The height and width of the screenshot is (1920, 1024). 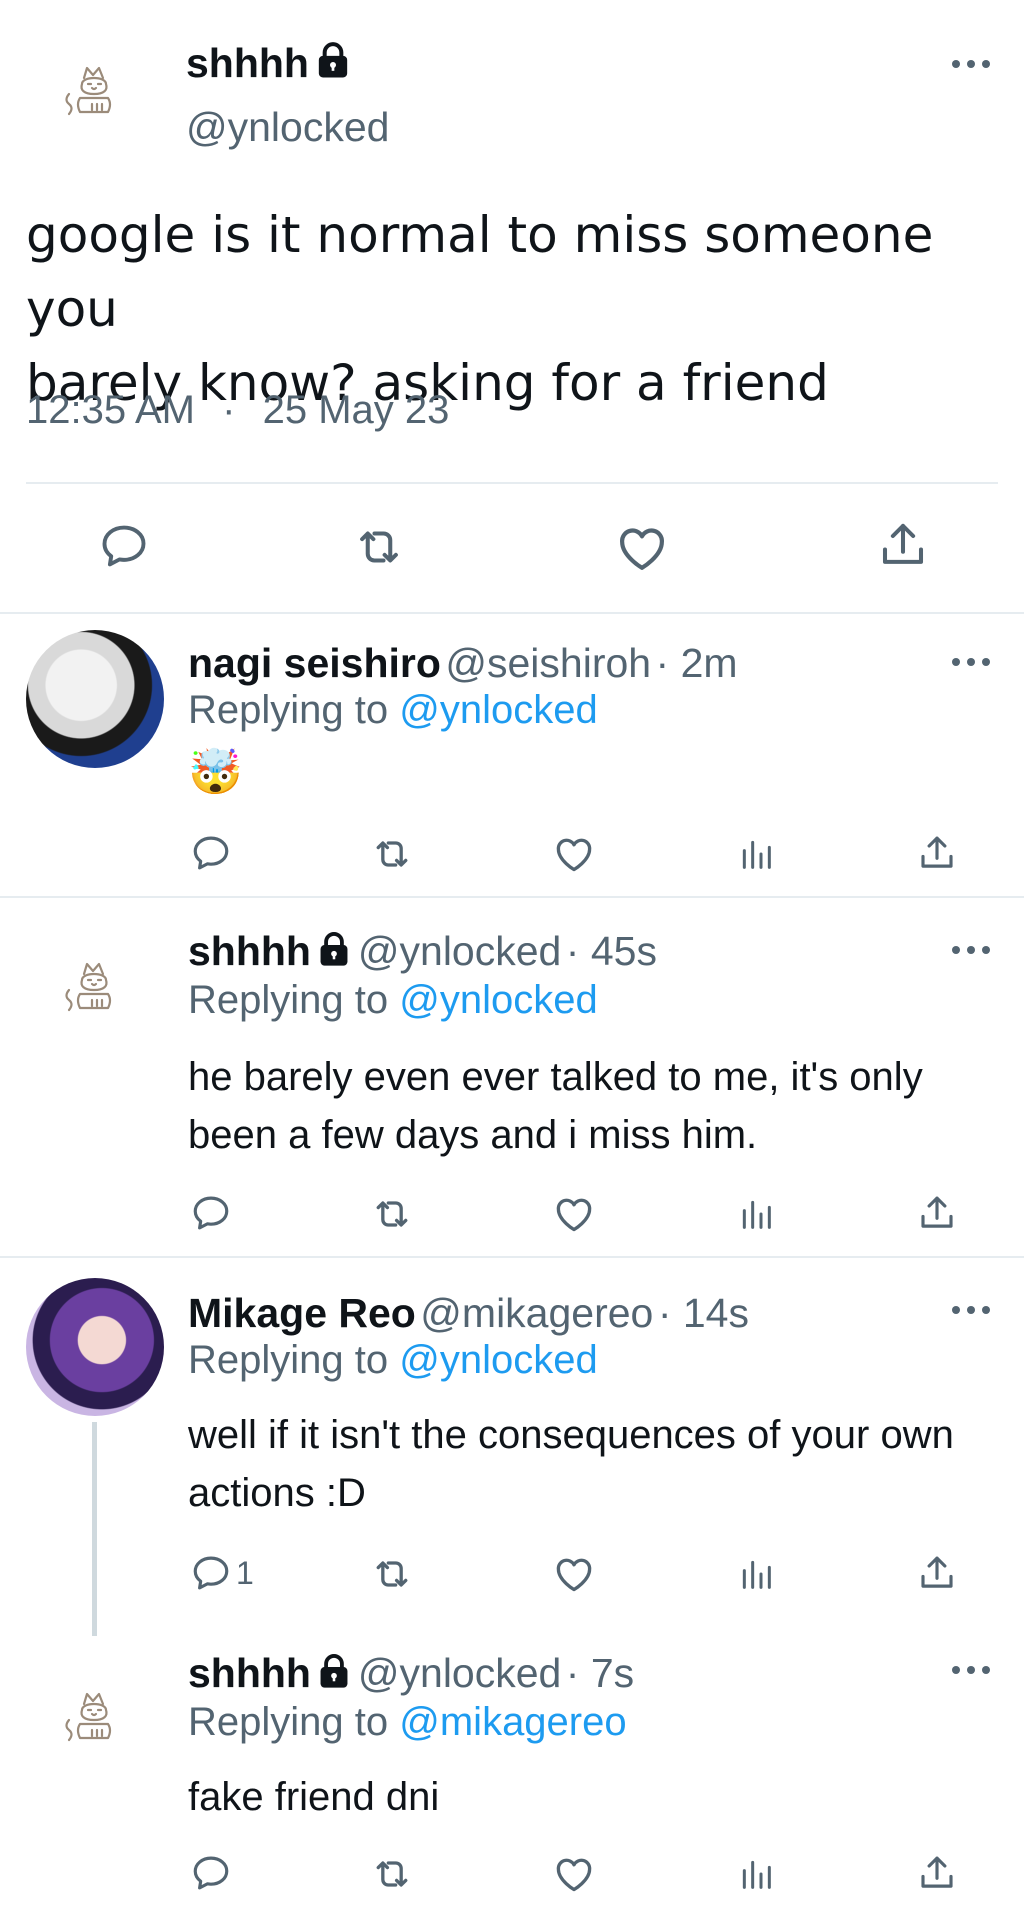 What do you see at coordinates (600, 1673) in the screenshot?
I see `tweet-age: · 7s` at bounding box center [600, 1673].